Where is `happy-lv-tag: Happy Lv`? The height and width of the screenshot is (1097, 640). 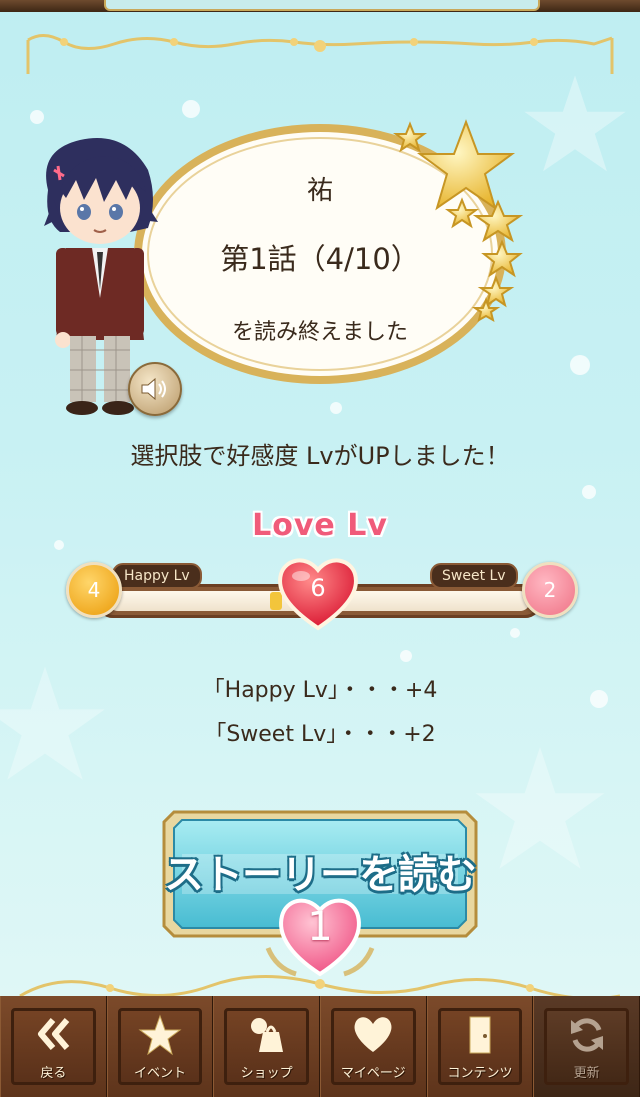
happy-lv-tag: Happy Lv is located at coordinates (157, 576).